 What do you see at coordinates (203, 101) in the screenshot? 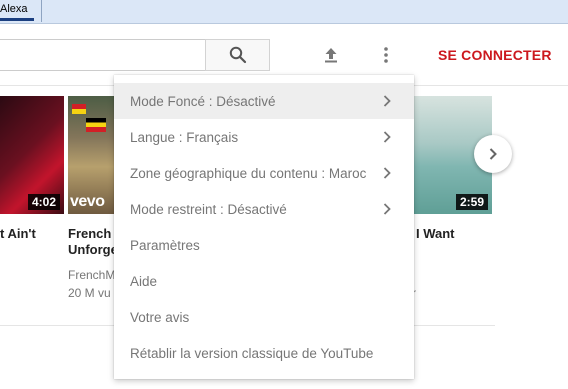
I see `menu-item-label: Mode Foncé : Désactivé` at bounding box center [203, 101].